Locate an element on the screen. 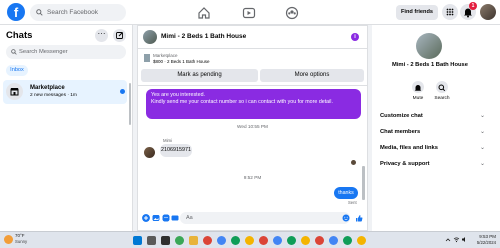  message-timestamp: 9:52 PM is located at coordinates (252, 177).